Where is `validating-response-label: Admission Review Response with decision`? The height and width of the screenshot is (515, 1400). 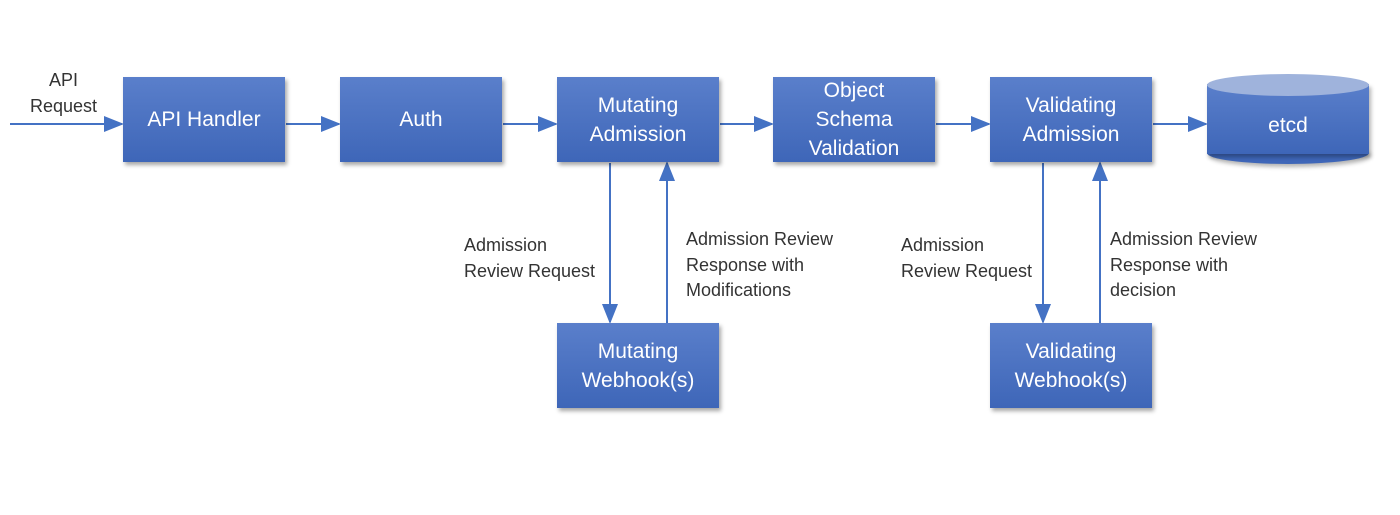 validating-response-label: Admission Review Response with decision is located at coordinates (1184, 264).